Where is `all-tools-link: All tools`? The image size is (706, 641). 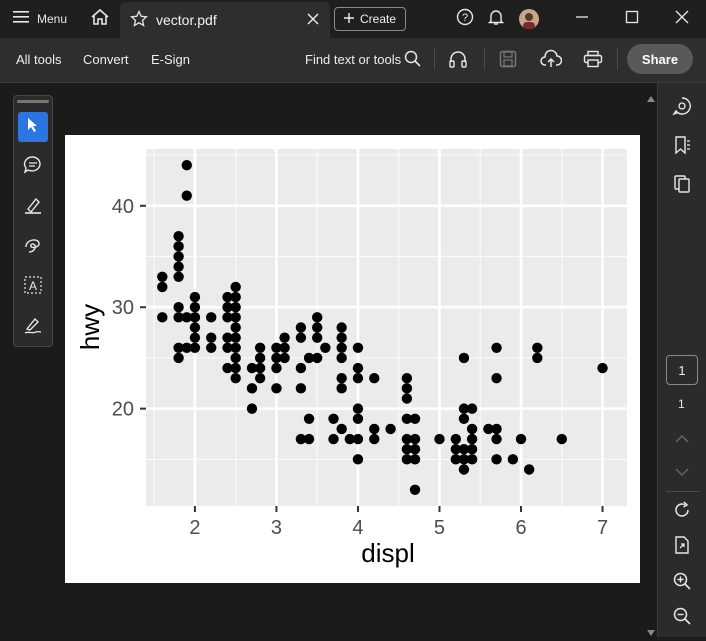
all-tools-link: All tools is located at coordinates (39, 59).